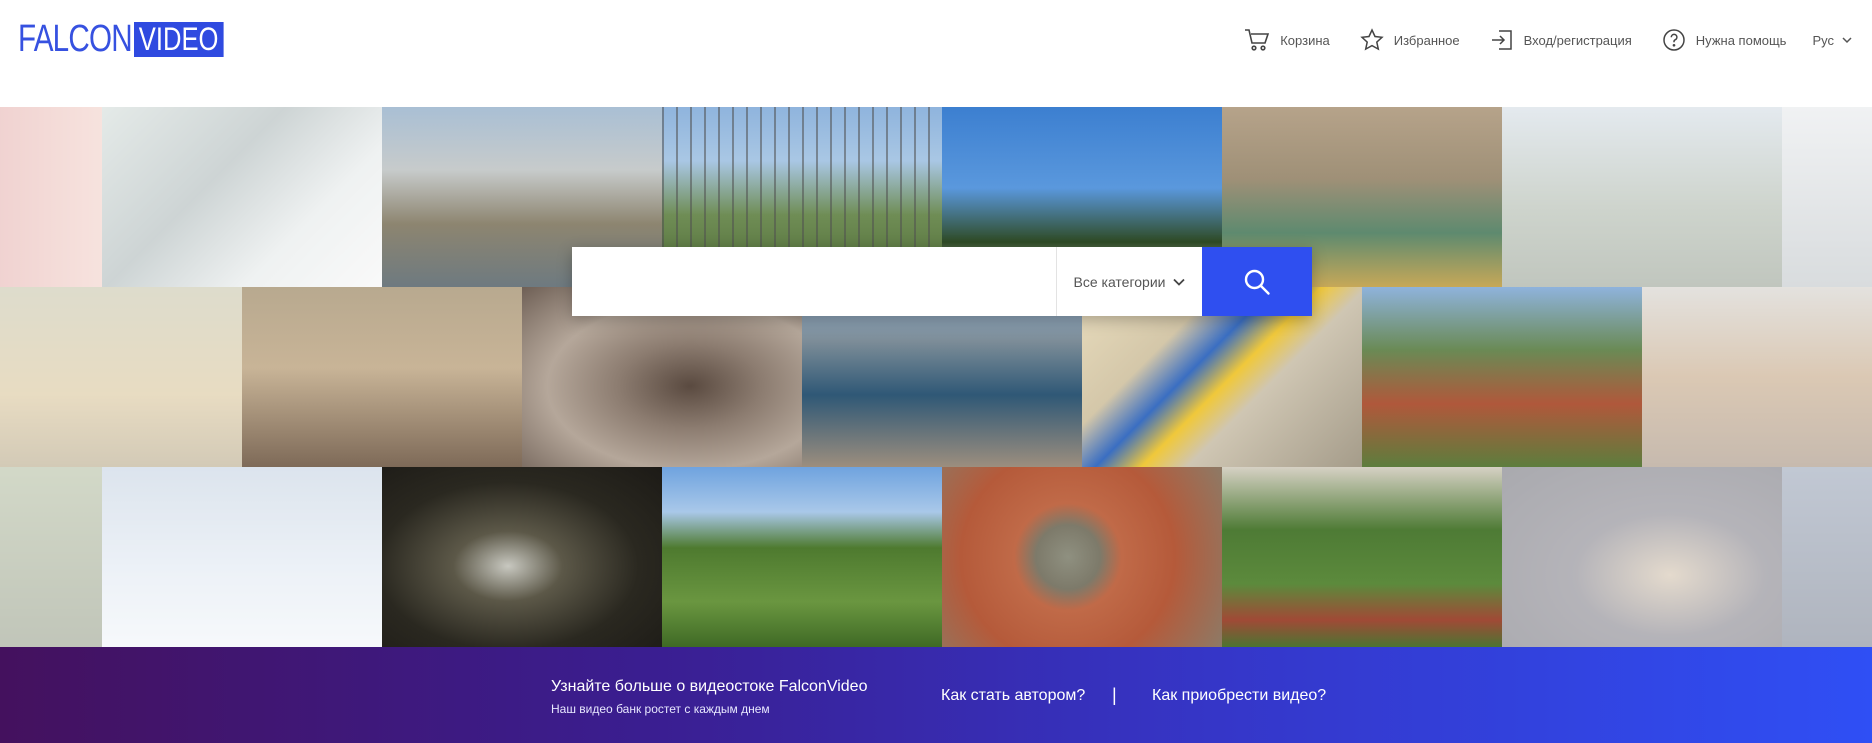  I want to click on help-link: Нужна помощь, so click(1724, 40).